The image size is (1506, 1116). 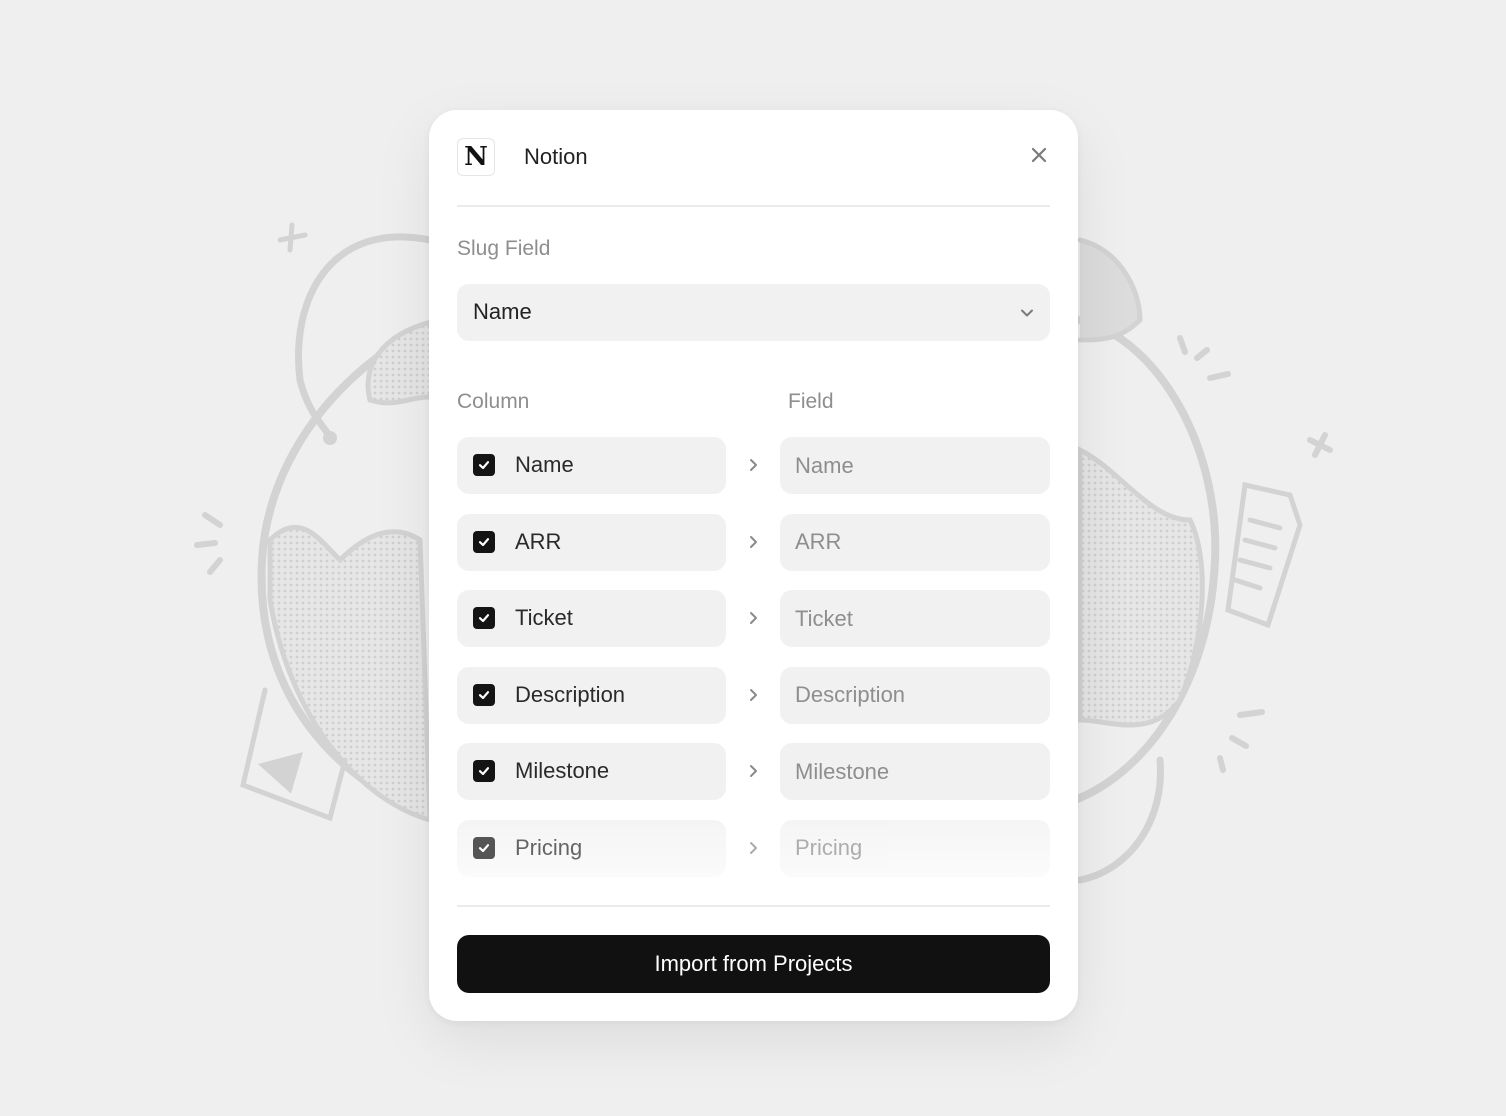 I want to click on mapping-row: Pricing, so click(x=753, y=848).